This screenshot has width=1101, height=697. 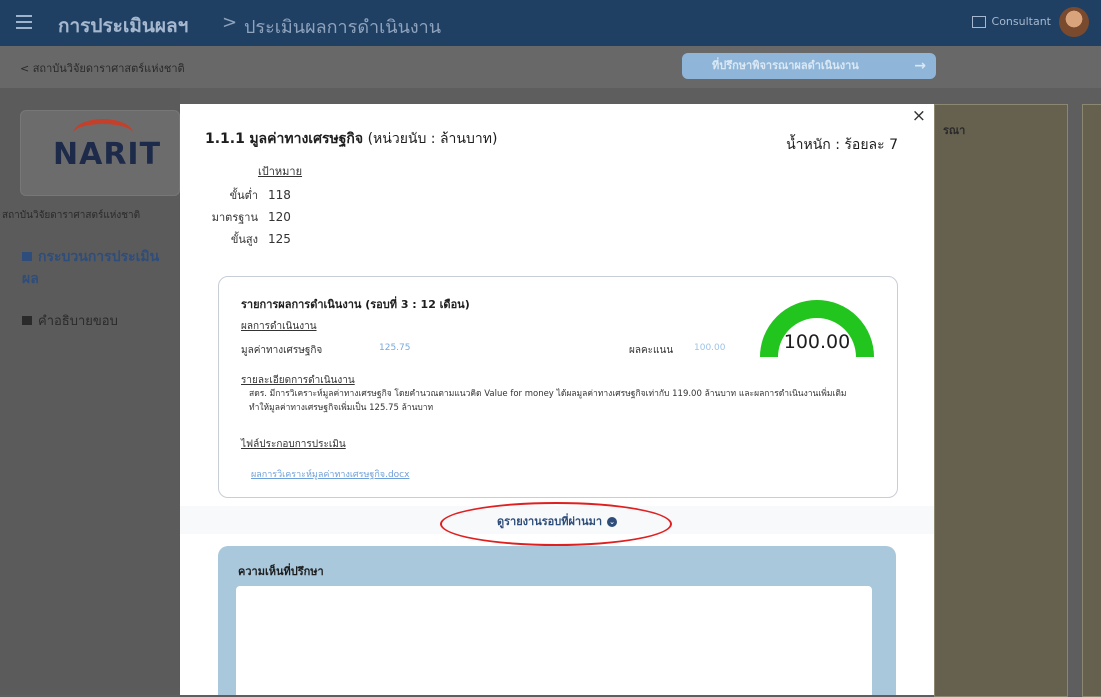 What do you see at coordinates (817, 342) in the screenshot?
I see `gauge-value: 100.00` at bounding box center [817, 342].